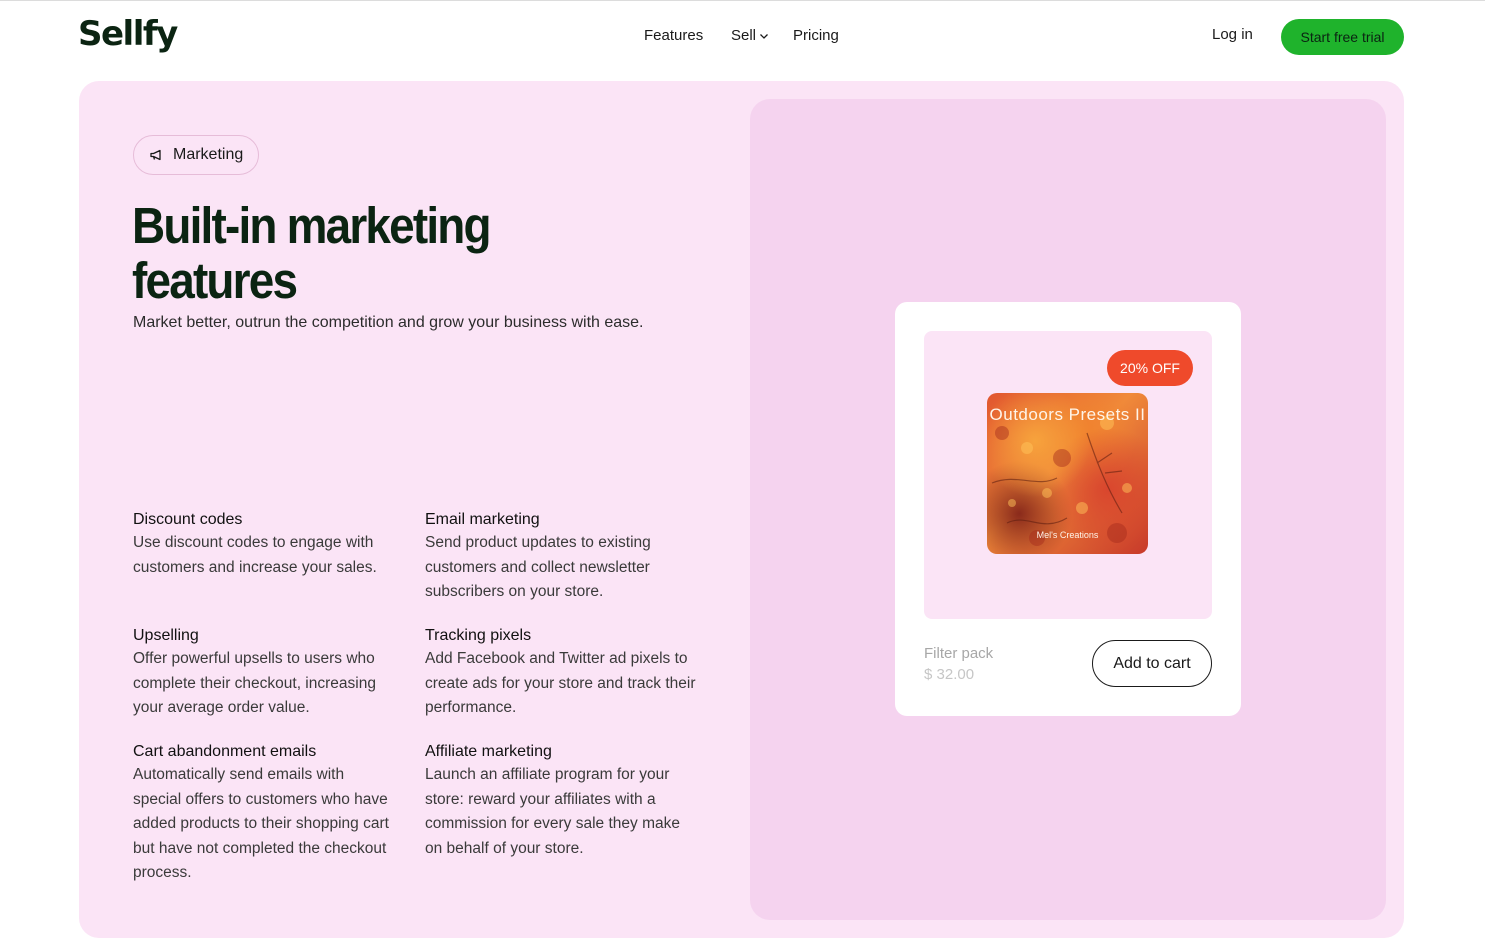 The width and height of the screenshot is (1485, 952). I want to click on product-image-credit: Mel's Creations, so click(1067, 535).